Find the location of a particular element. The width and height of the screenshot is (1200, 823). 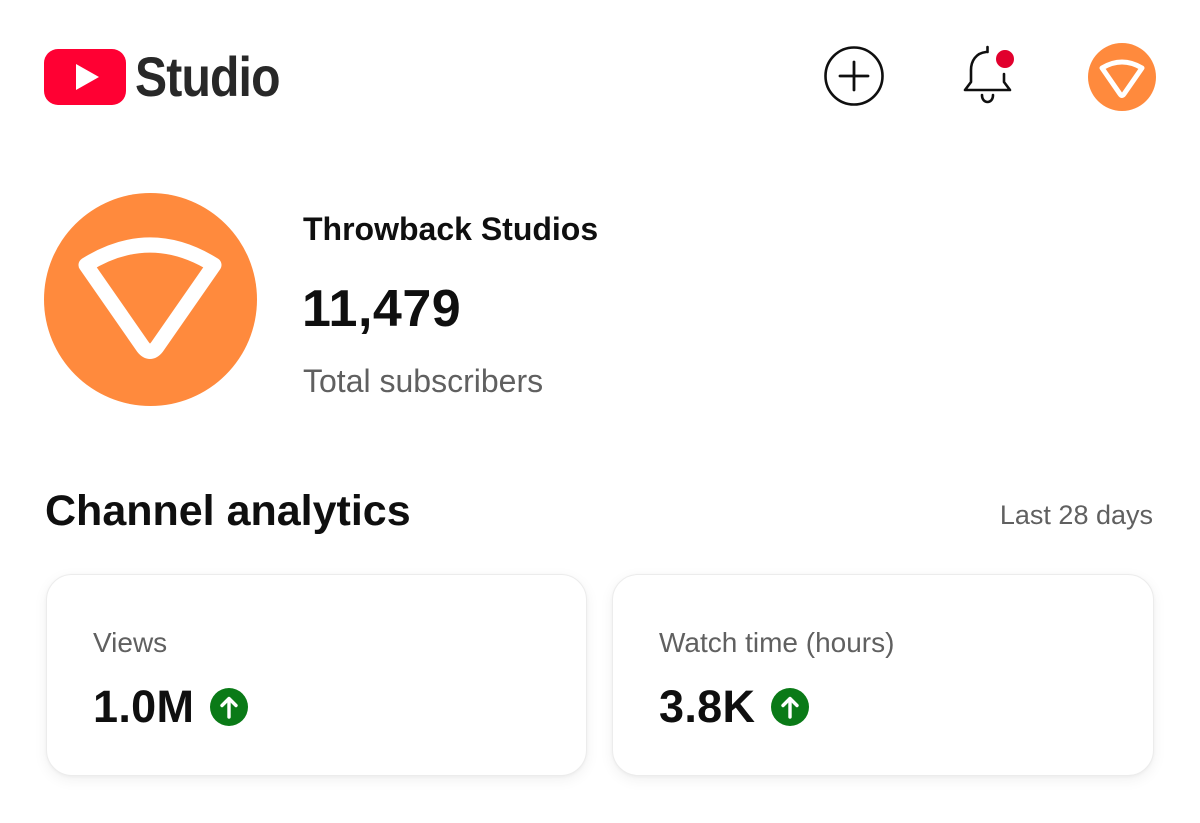

watch-time-card: Watch time (hours) 3.8K is located at coordinates (883, 675).